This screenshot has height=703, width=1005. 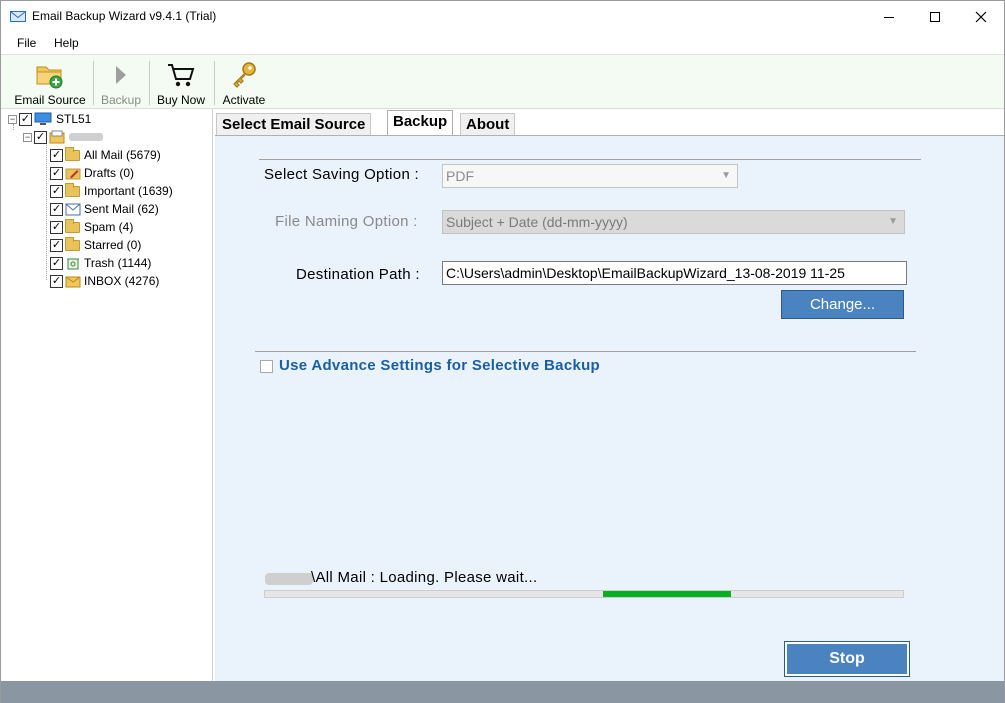 I want to click on tree-item-label: INBOX (4276), so click(x=122, y=281).